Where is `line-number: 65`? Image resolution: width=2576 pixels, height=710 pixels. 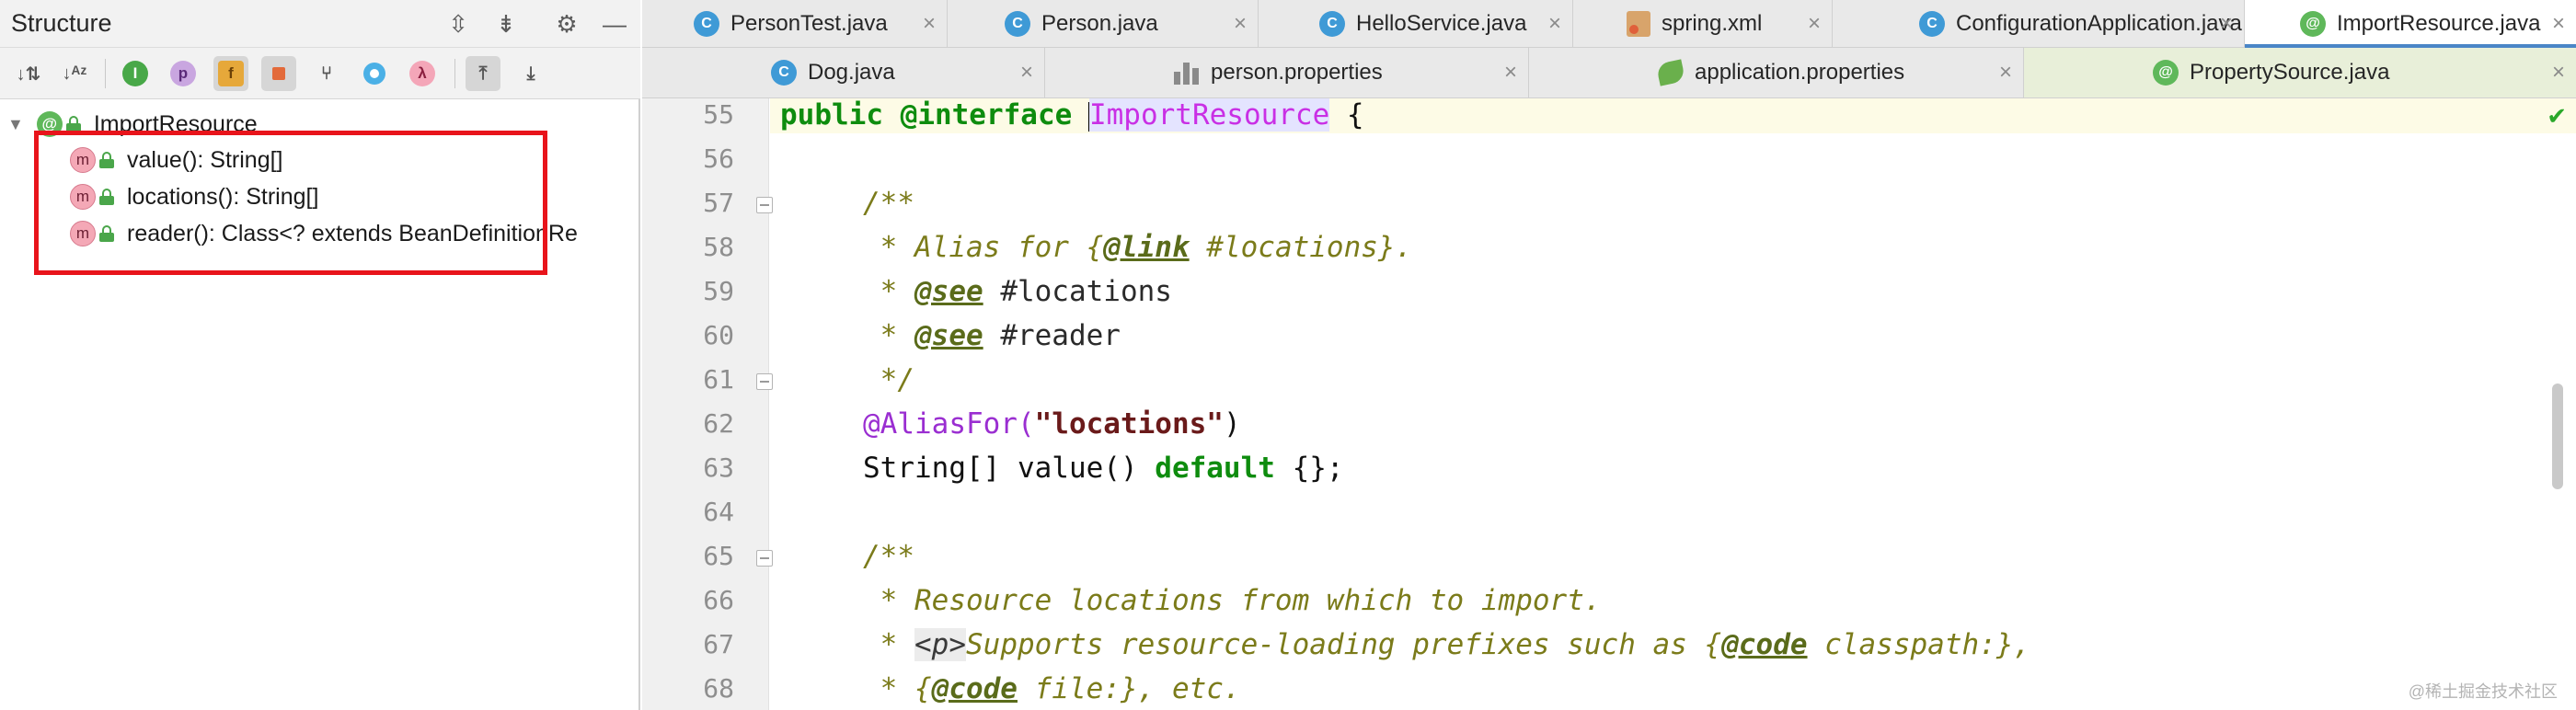 line-number: 65 is located at coordinates (718, 556).